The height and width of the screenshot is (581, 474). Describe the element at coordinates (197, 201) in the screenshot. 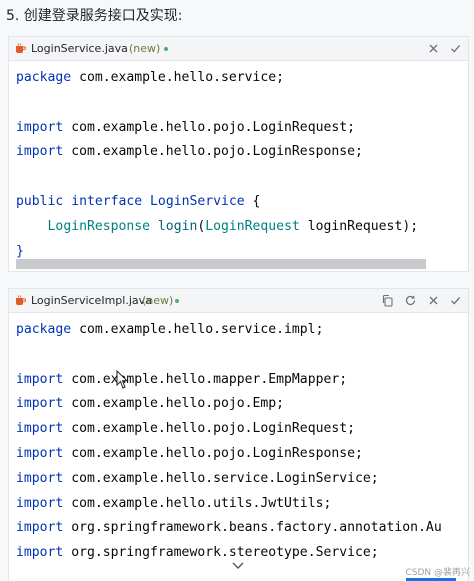

I see `code-token: LoginService` at that location.